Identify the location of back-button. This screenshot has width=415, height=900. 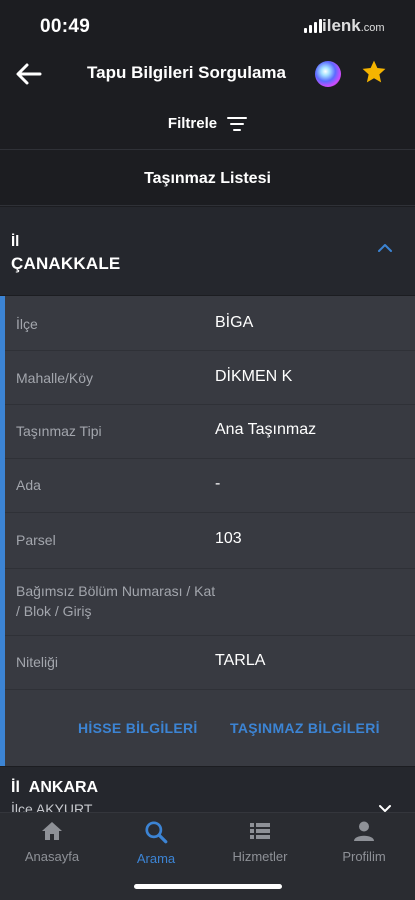
(29, 74).